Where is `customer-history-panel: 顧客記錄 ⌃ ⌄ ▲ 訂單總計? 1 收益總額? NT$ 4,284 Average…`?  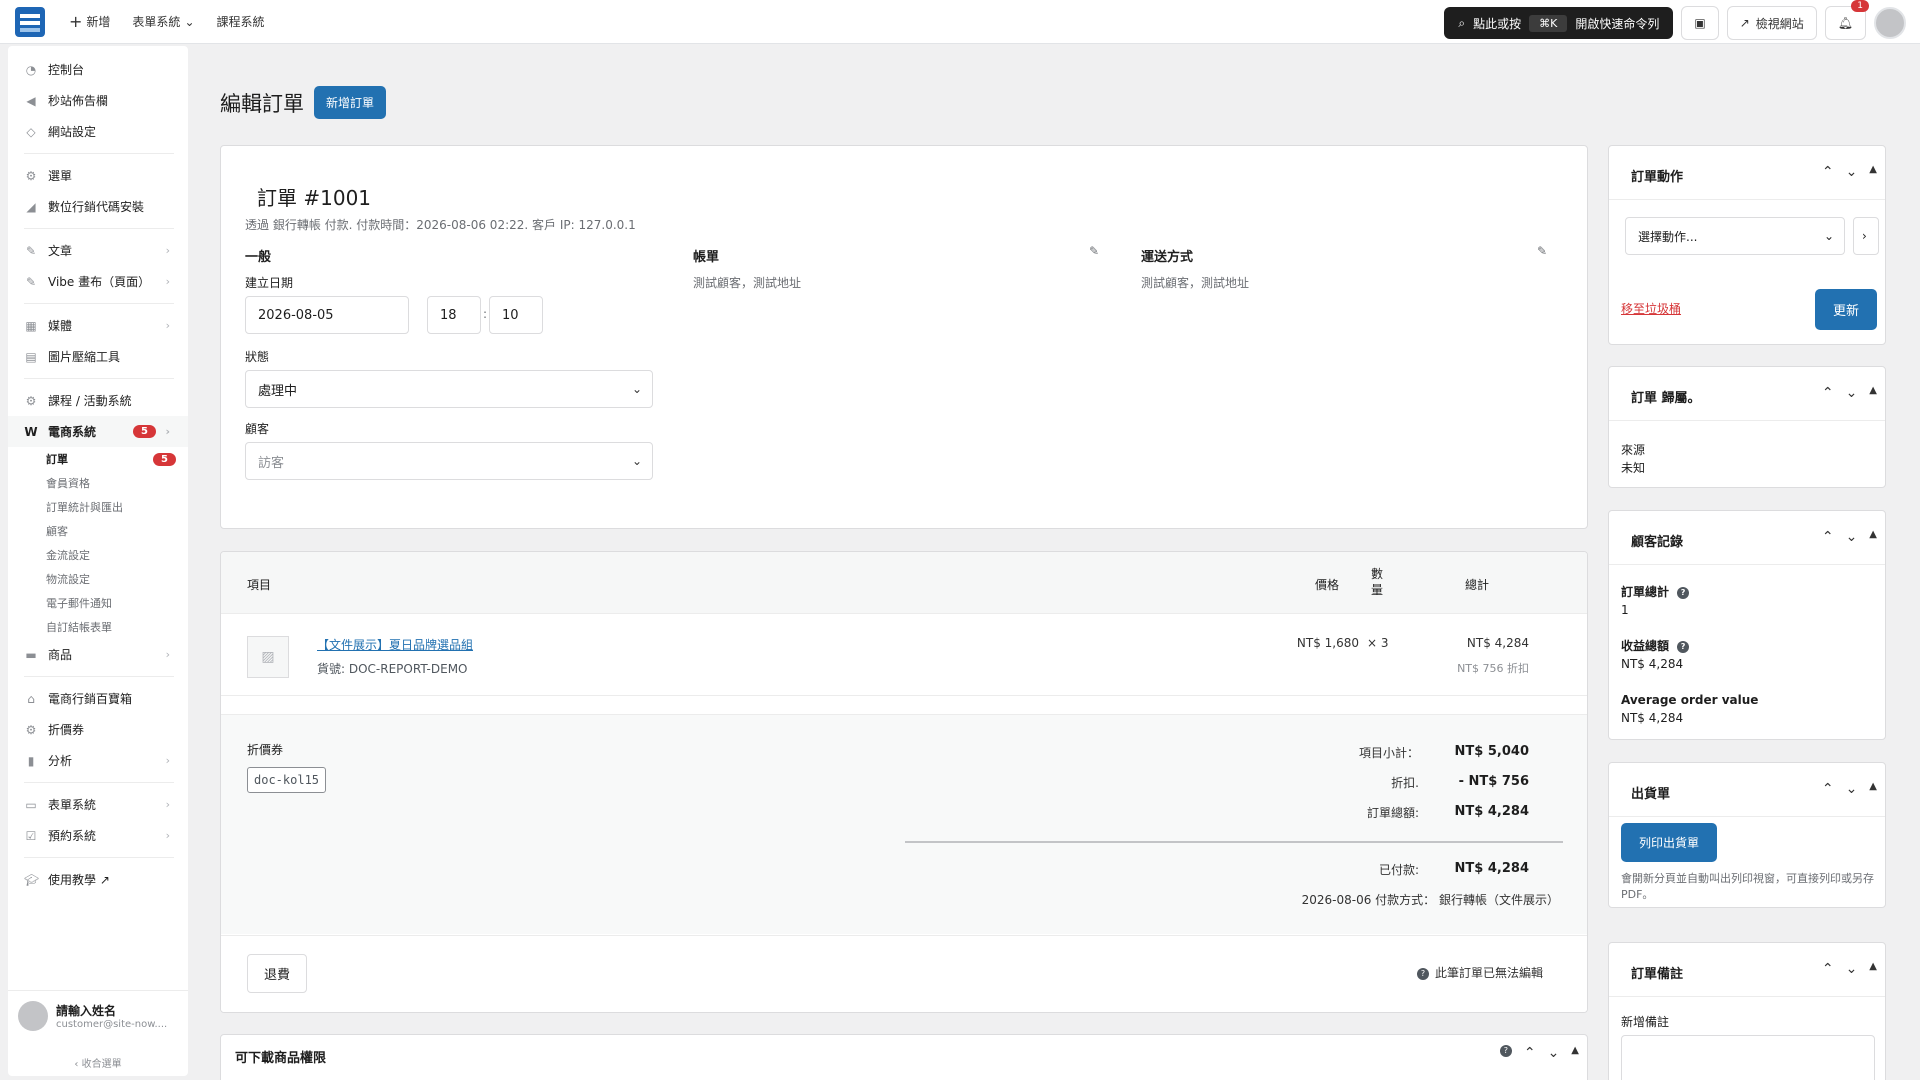
customer-history-panel: 顧客記錄 ⌃ ⌄ ▲ 訂單總計? 1 收益總額? NT$ 4,284 Average… is located at coordinates (1747, 625).